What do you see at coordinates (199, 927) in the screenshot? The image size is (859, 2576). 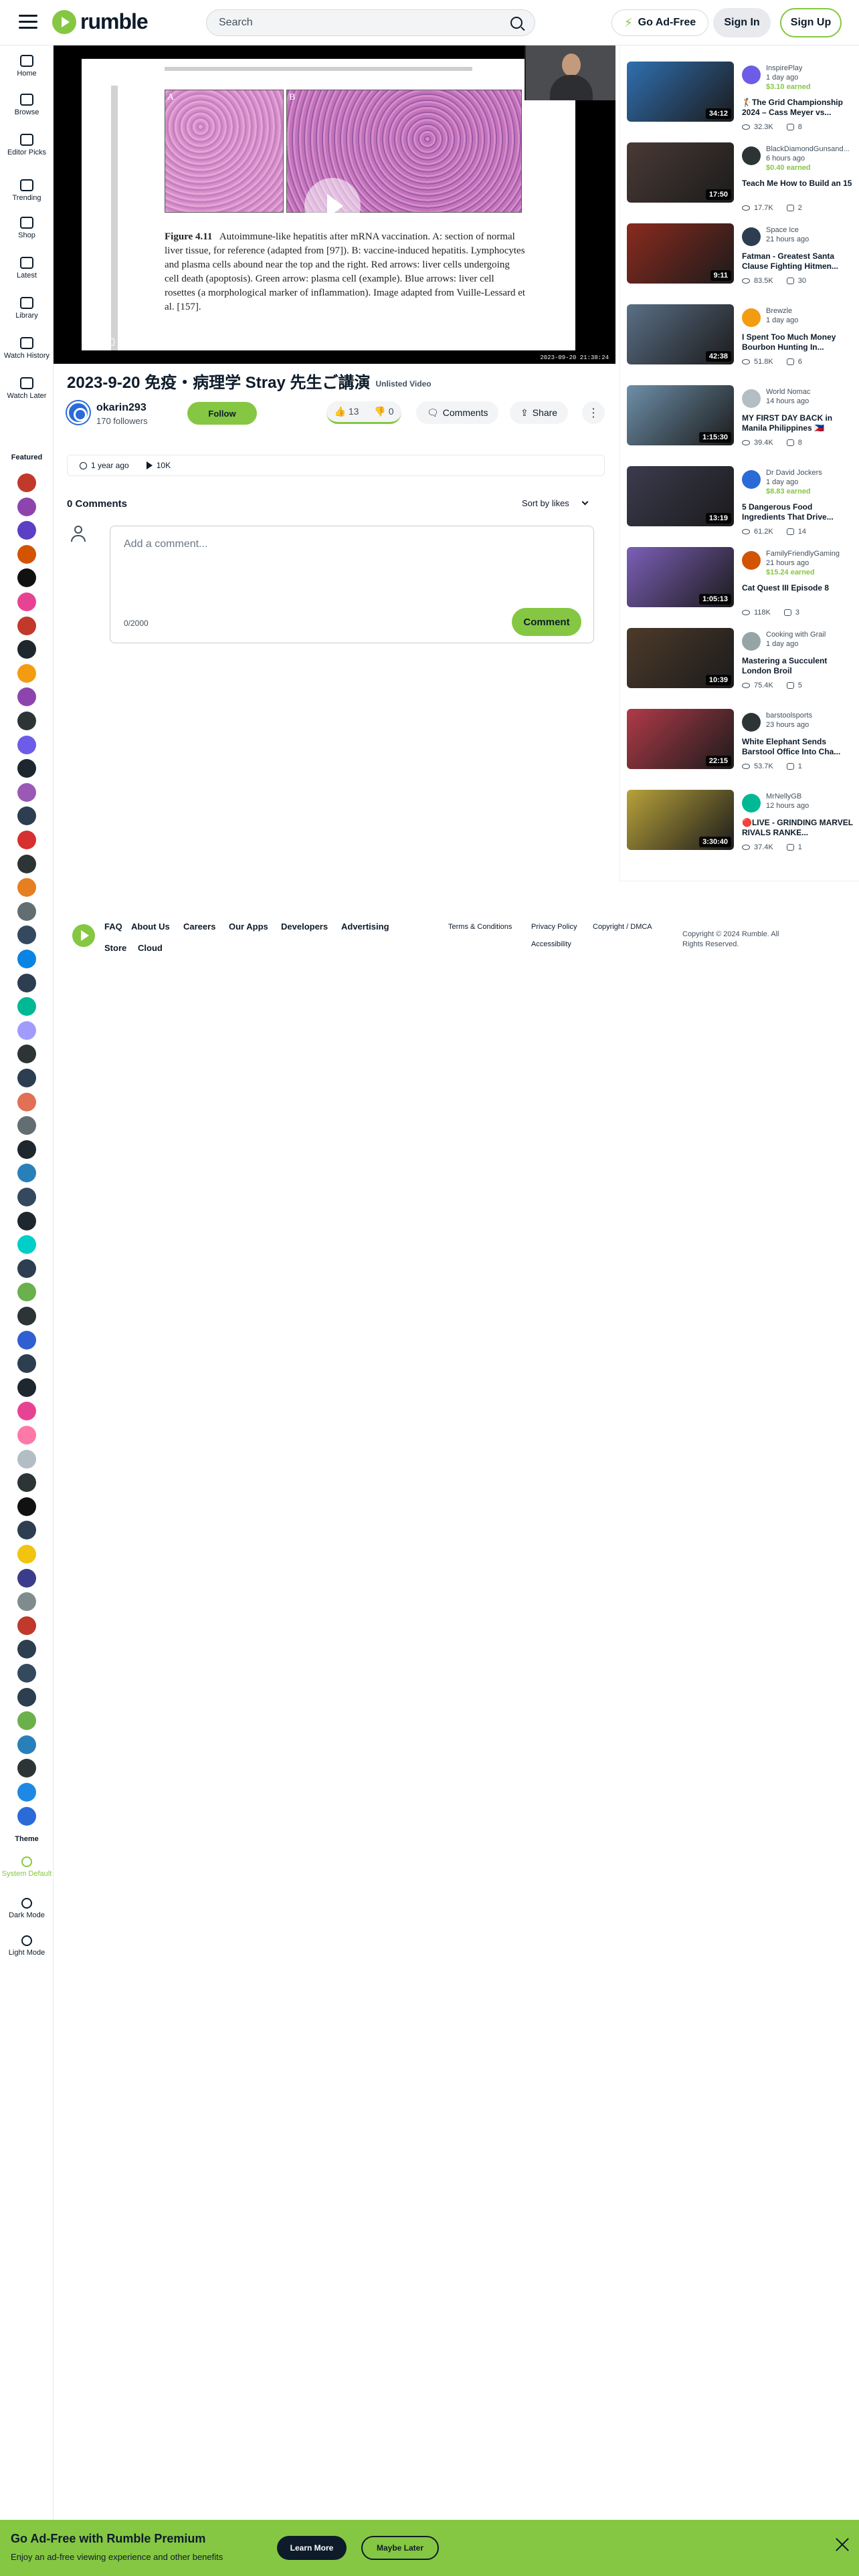 I see `footer-link: Careers` at bounding box center [199, 927].